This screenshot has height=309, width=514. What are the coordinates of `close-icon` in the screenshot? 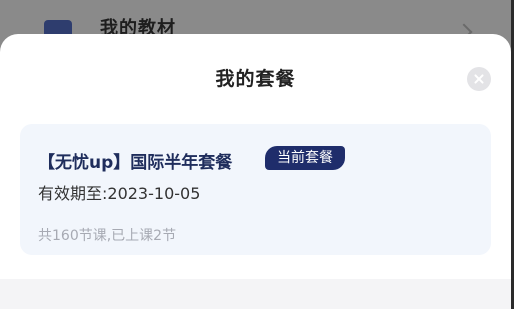 It's located at (479, 79).